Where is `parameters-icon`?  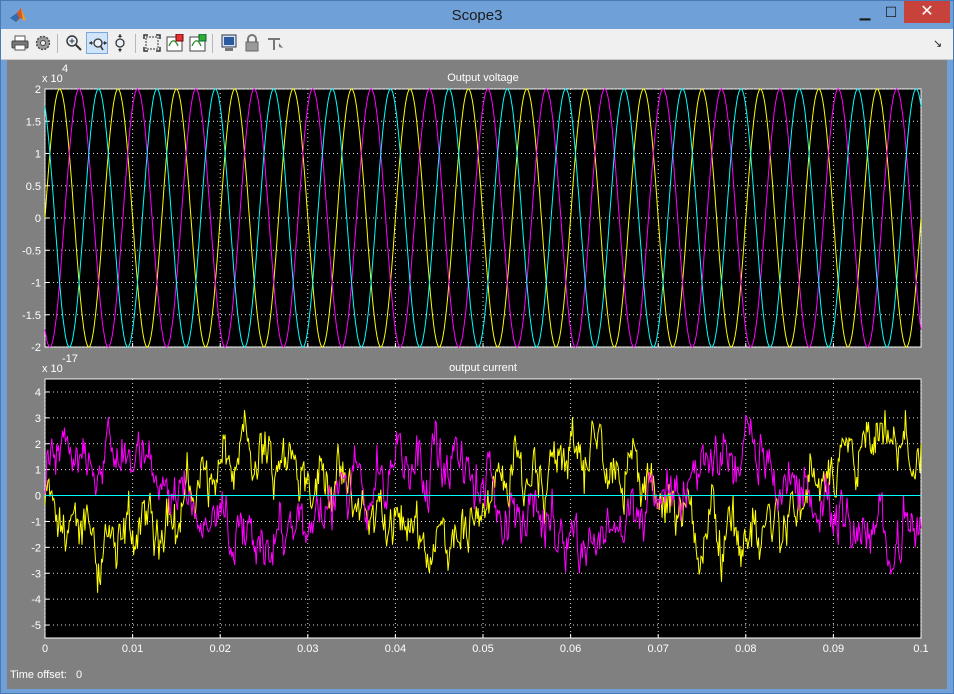 parameters-icon is located at coordinates (43, 43).